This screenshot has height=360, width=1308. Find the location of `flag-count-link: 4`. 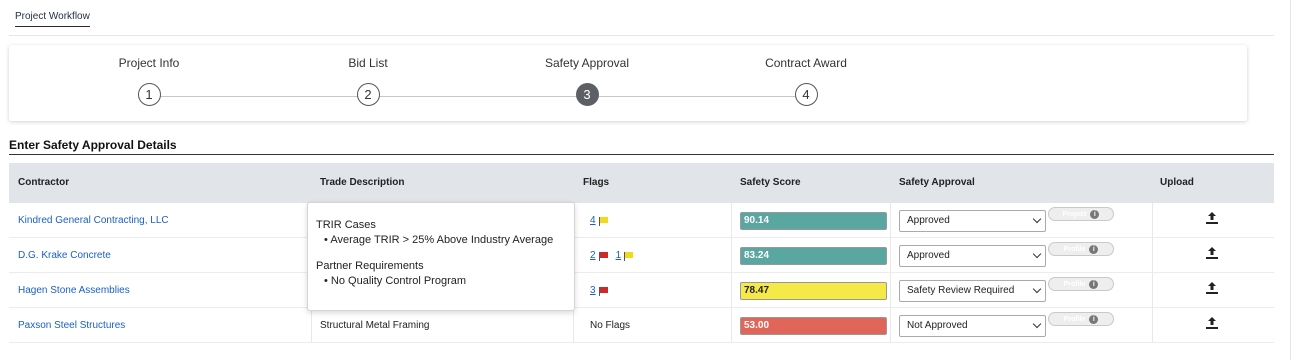

flag-count-link: 4 is located at coordinates (593, 220).